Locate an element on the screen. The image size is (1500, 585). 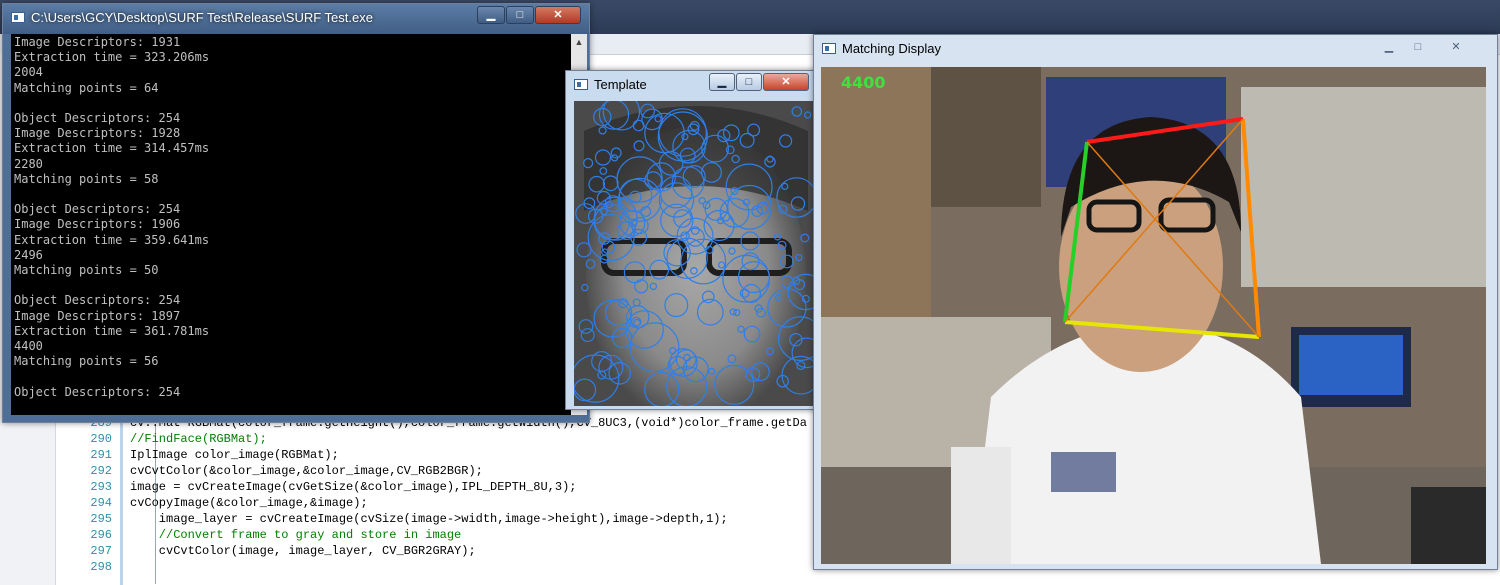
template-titlebar: Template ▁ □ ✕ is located at coordinates (692, 85).